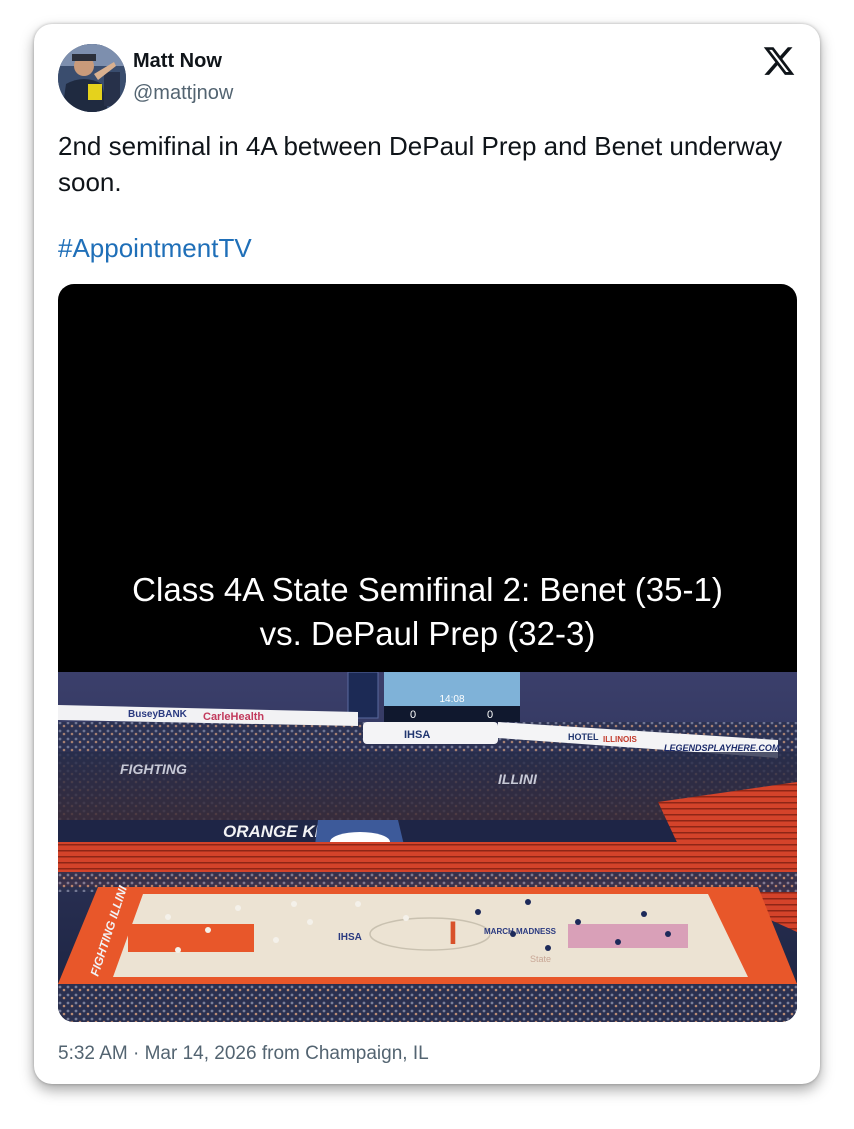 The image size is (854, 1129). I want to click on hashtag-link: #AppointmentTV, so click(155, 248).